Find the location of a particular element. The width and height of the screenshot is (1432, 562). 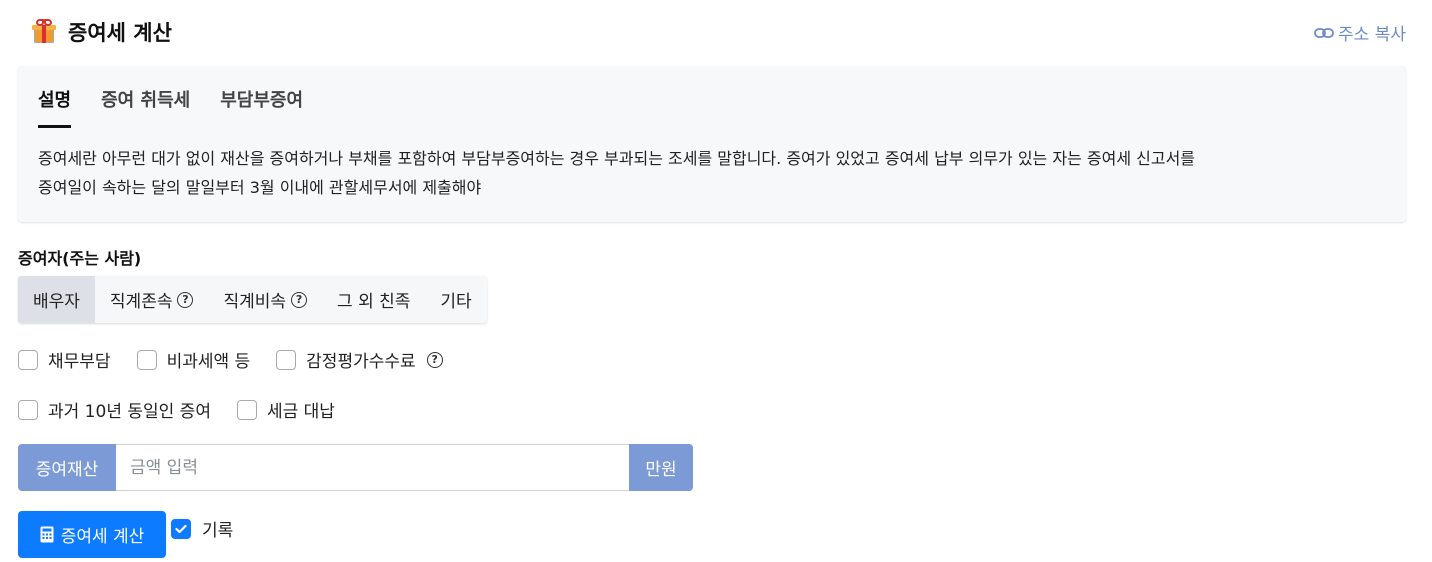

giver-option-lineal-ascendant: 직계존속 ? is located at coordinates (152, 299).